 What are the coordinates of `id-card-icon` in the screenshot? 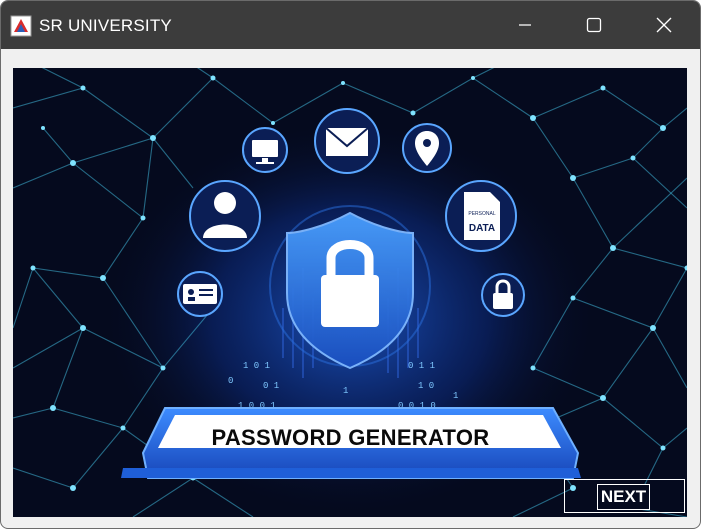 It's located at (200, 294).